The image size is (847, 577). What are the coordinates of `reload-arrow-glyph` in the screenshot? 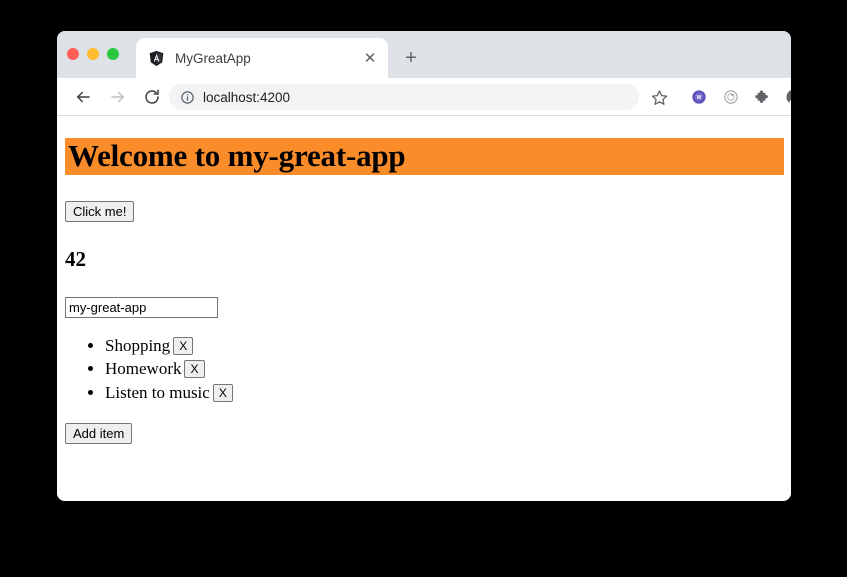 It's located at (152, 96).